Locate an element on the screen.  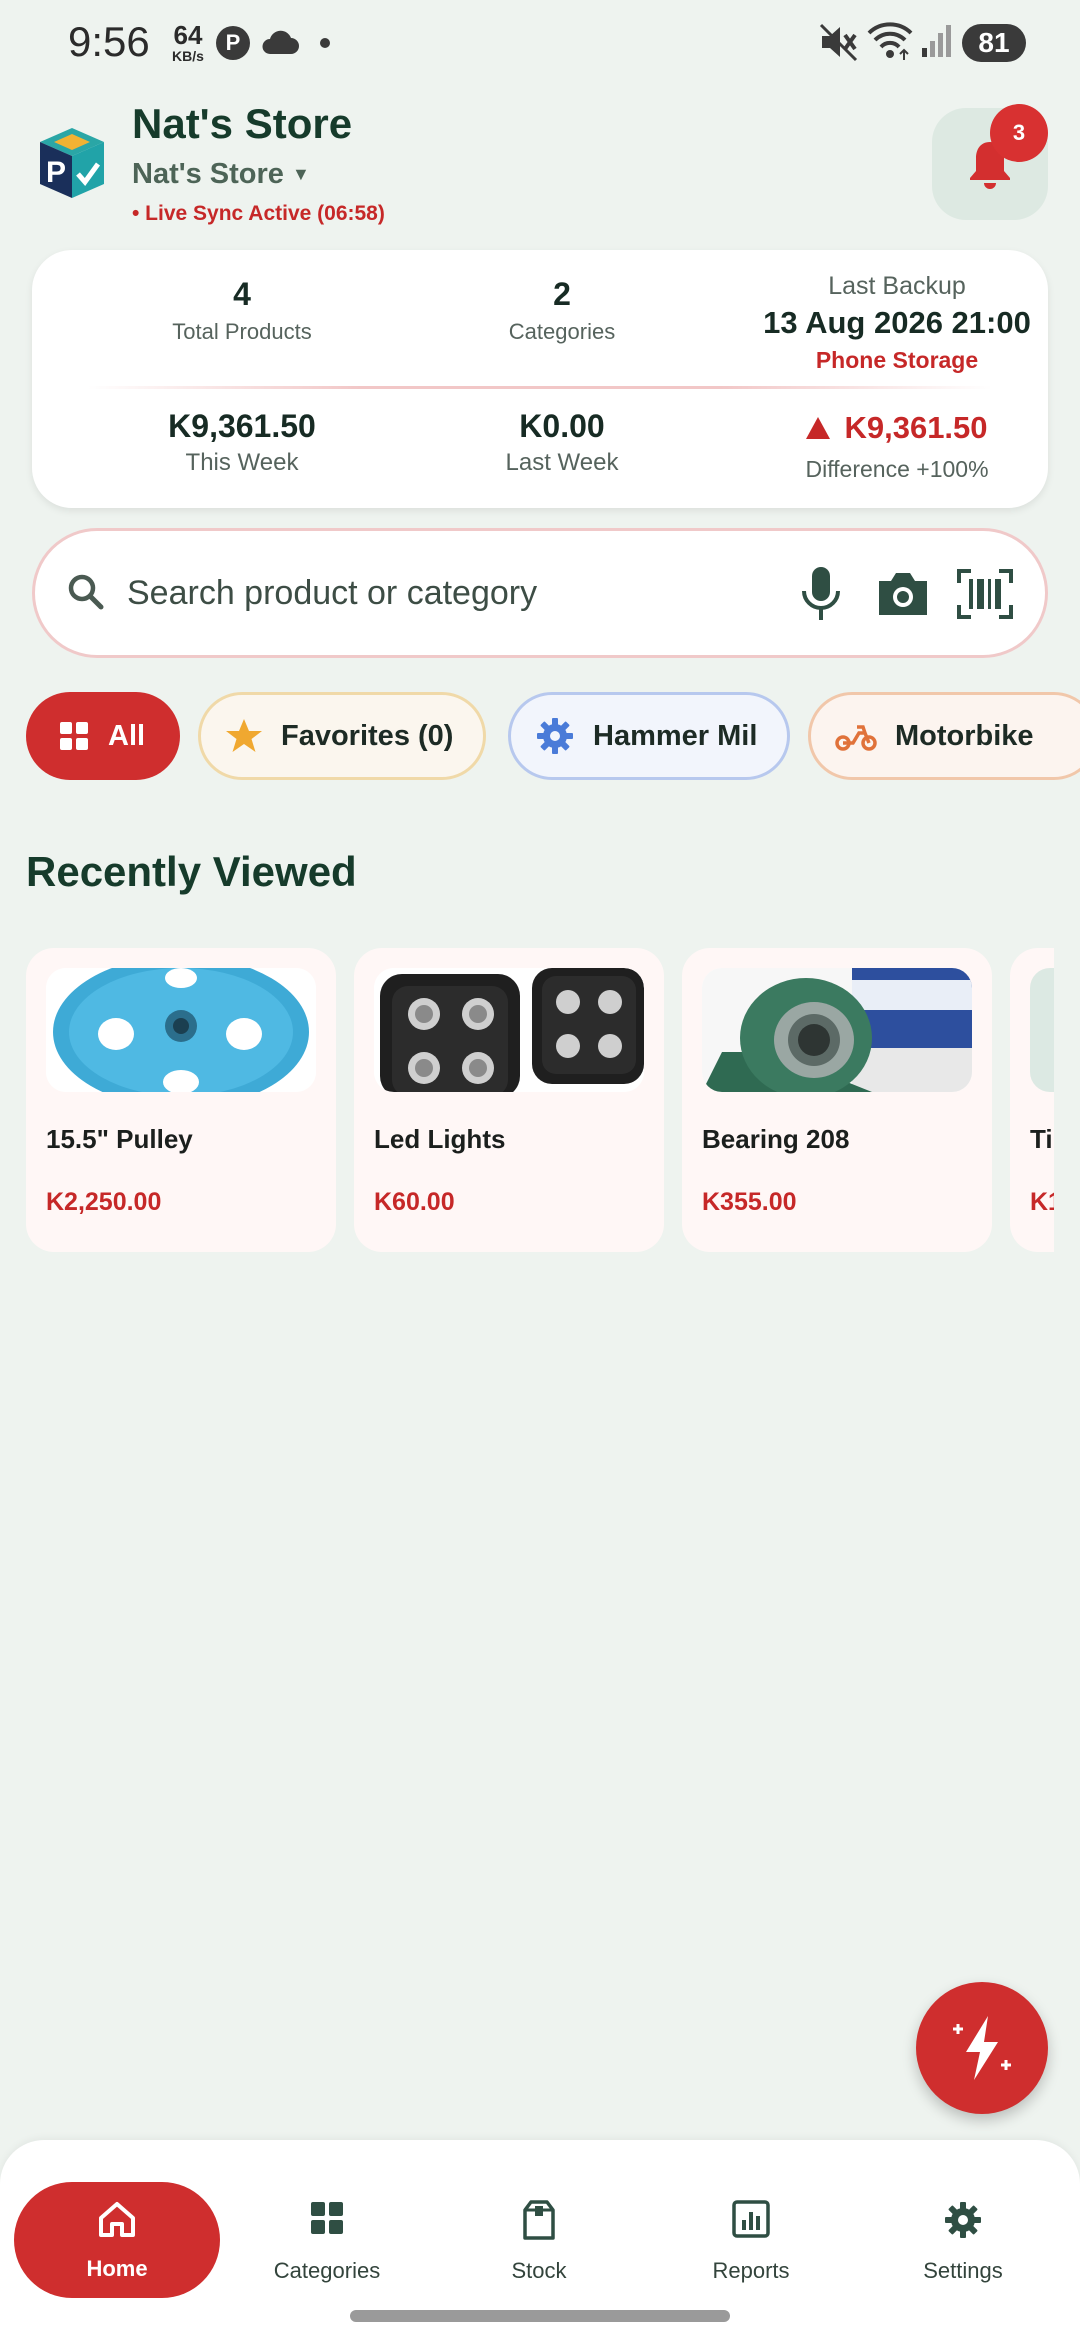
product-name: Led Lights is located at coordinates (440, 1139).